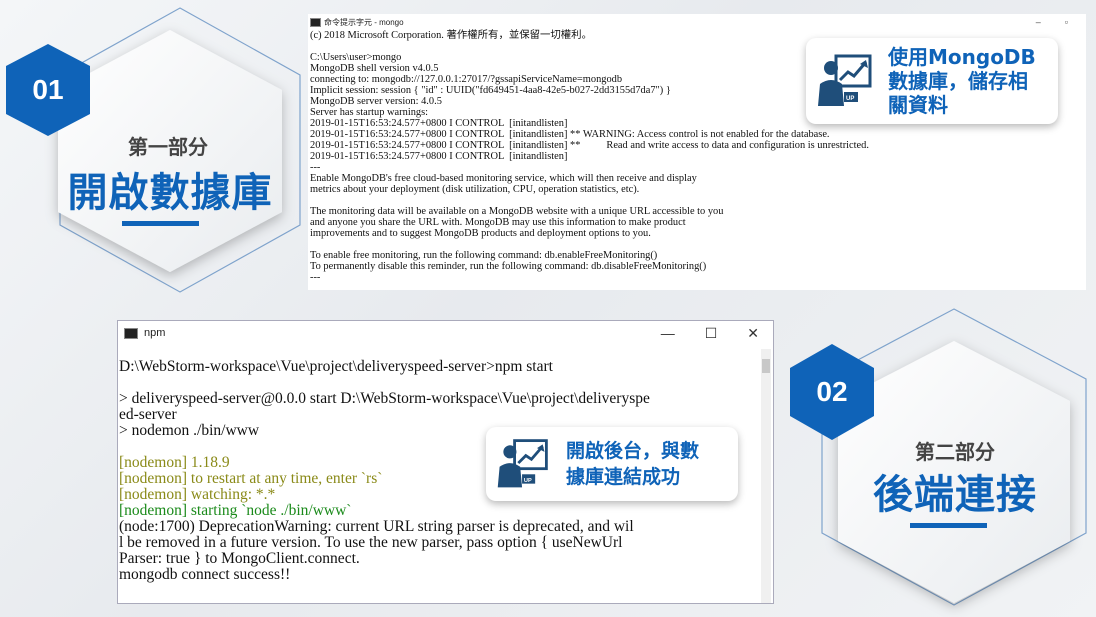  I want to click on npm-scrollbar-thumb, so click(766, 366).